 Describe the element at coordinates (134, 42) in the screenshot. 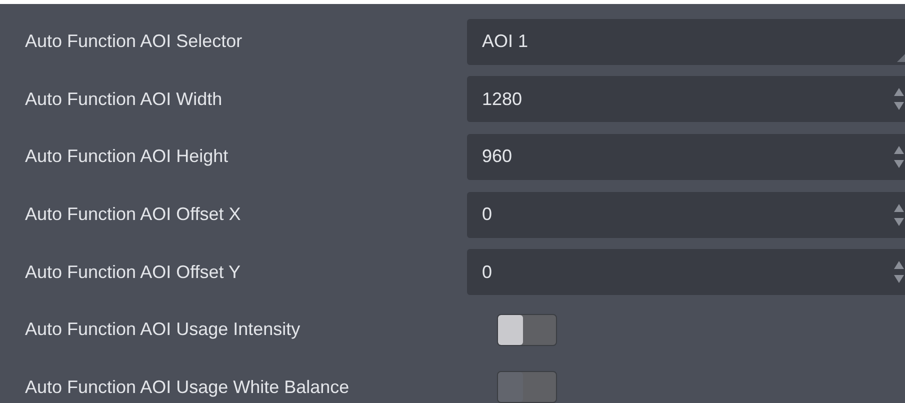

I see `property-label: Auto Function AOI Selector` at that location.